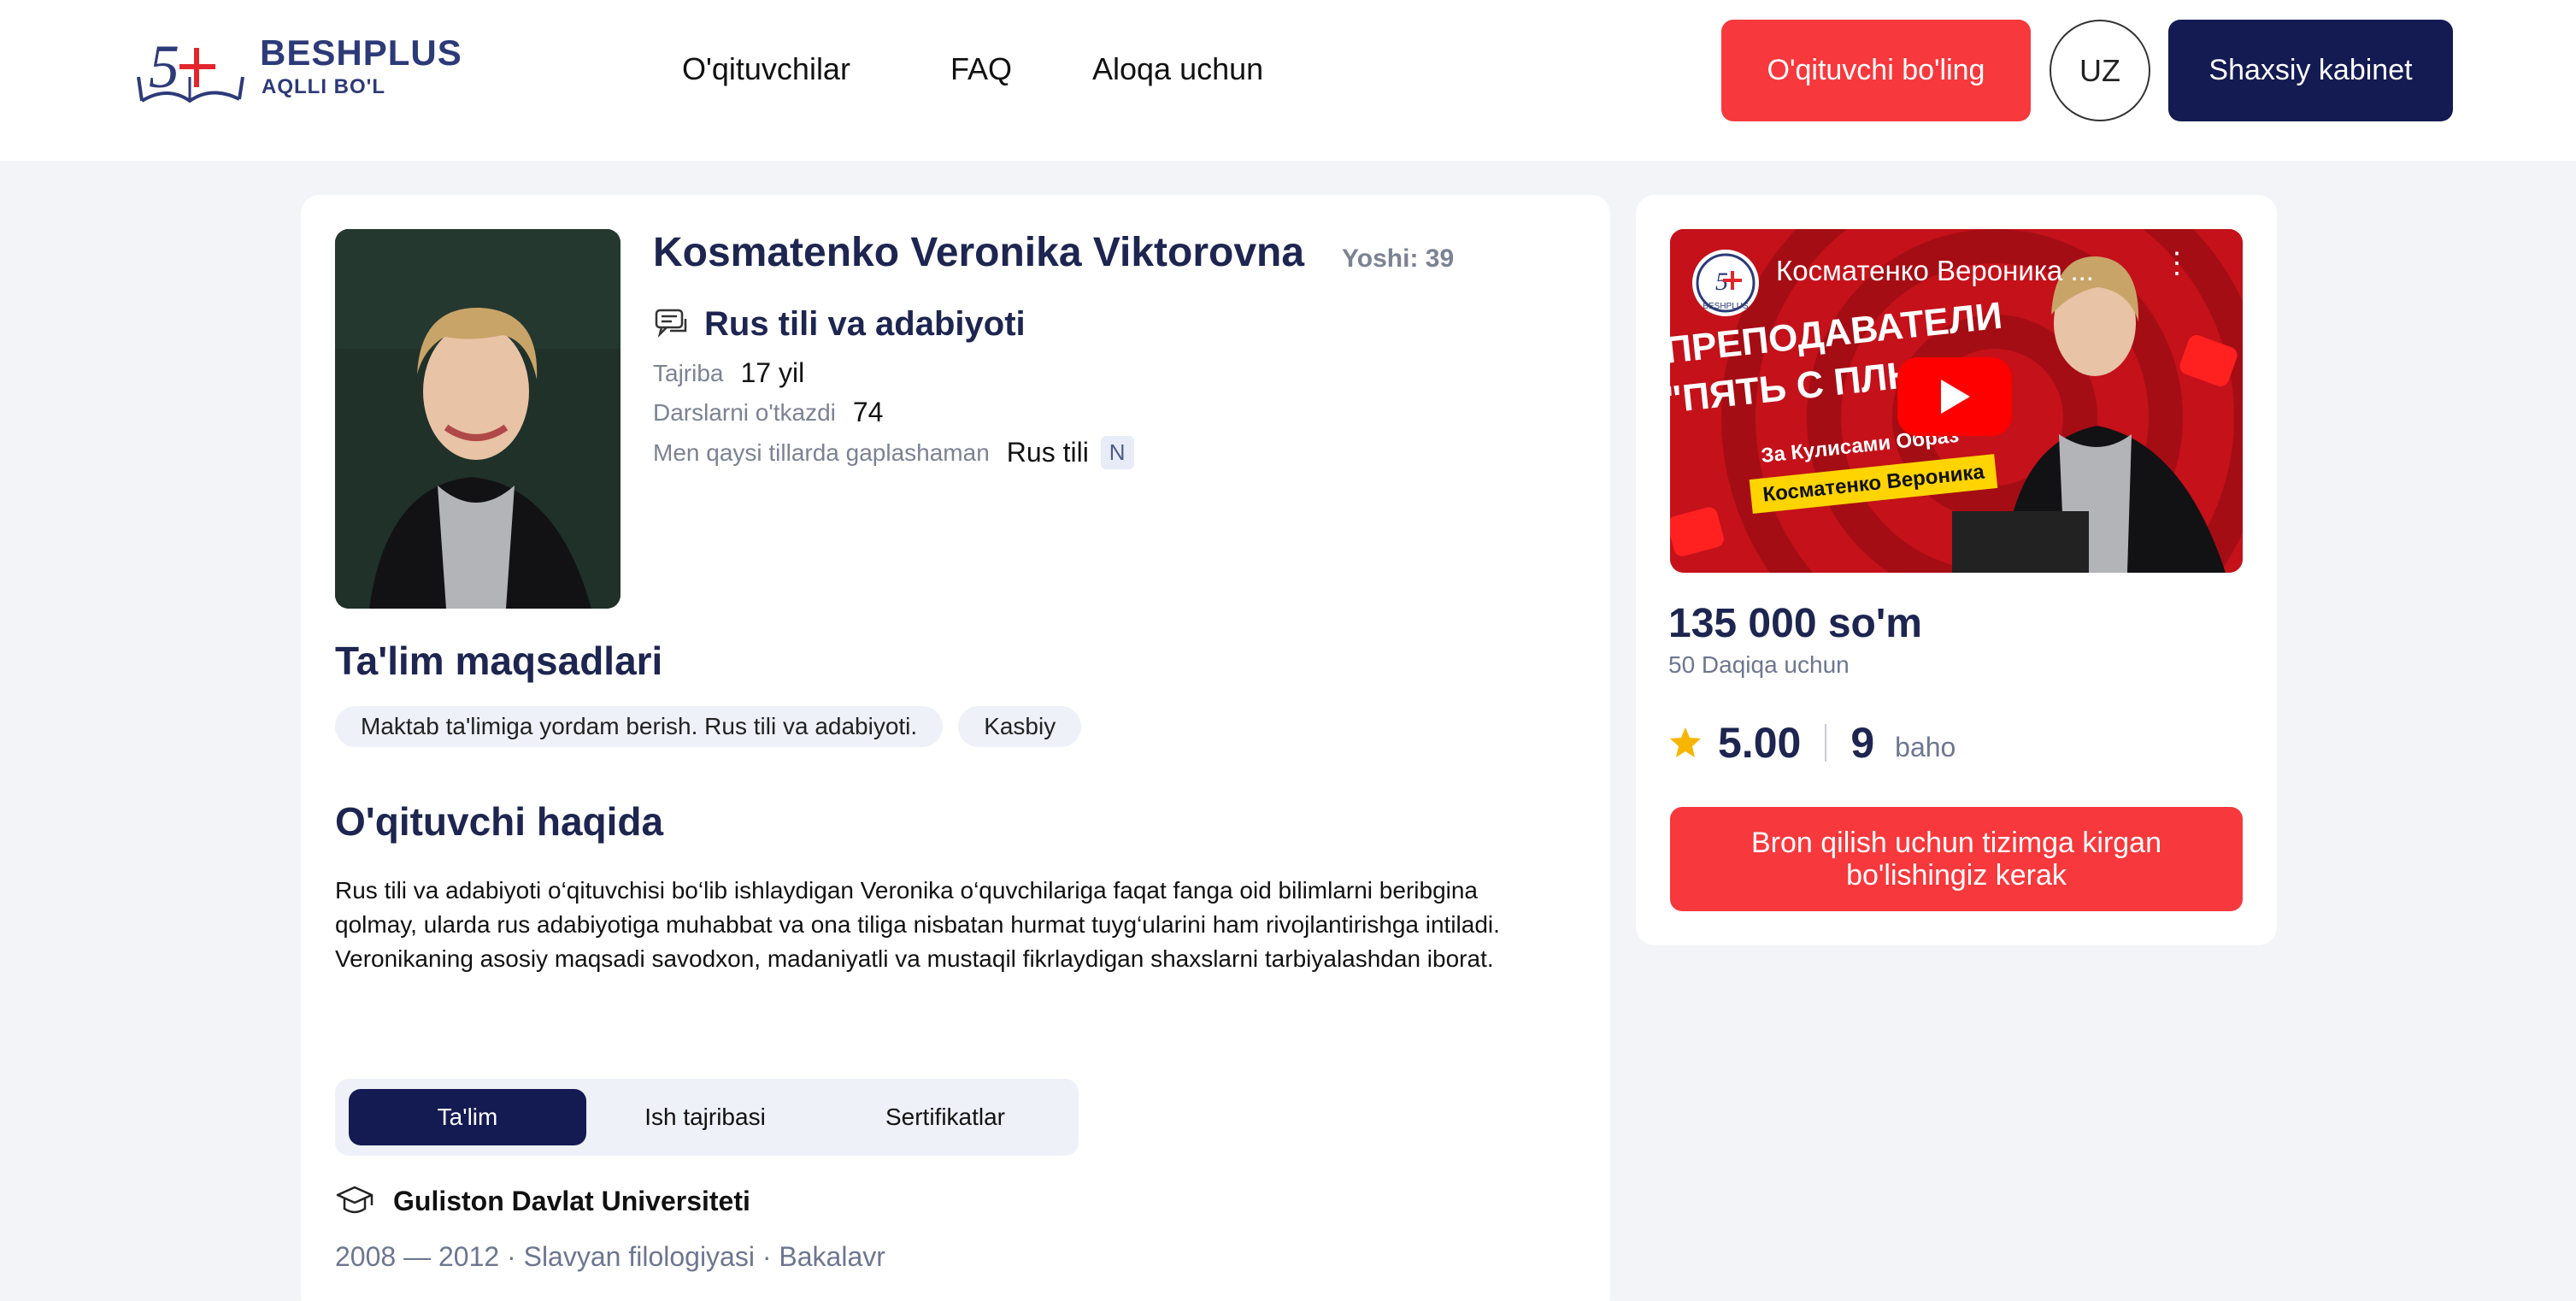 The width and height of the screenshot is (2576, 1301). Describe the element at coordinates (1685, 742) in the screenshot. I see `star-icon` at that location.